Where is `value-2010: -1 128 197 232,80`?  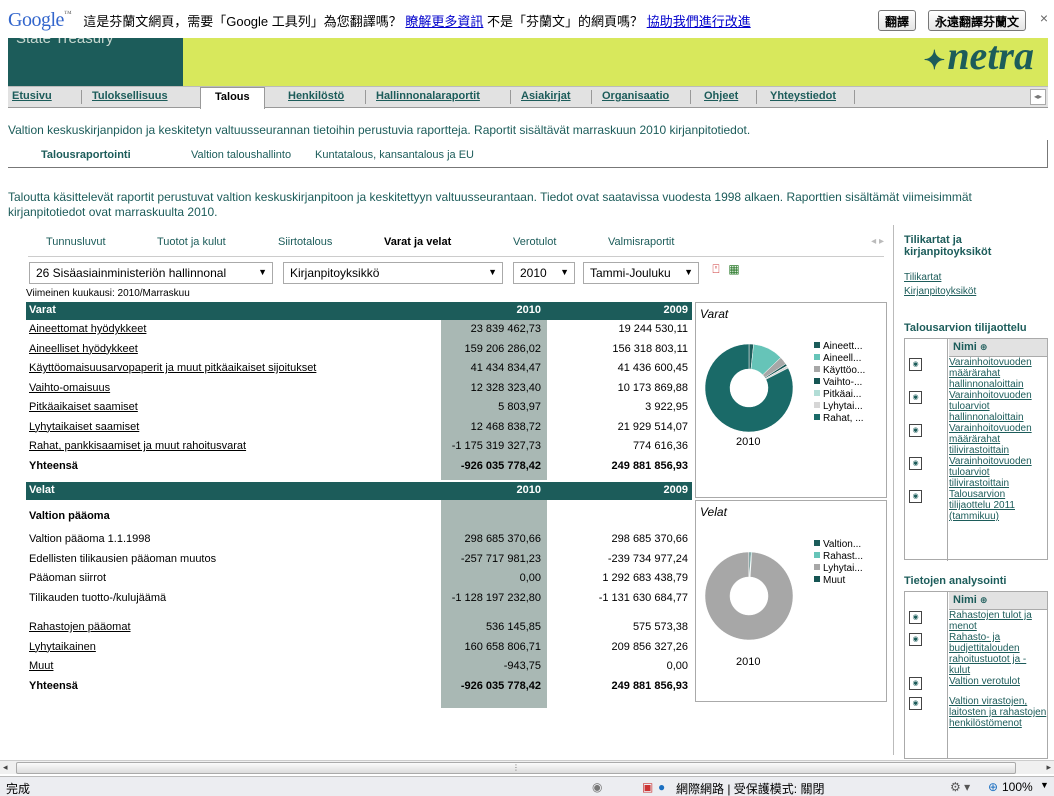 value-2010: -1 128 197 232,80 is located at coordinates (496, 597).